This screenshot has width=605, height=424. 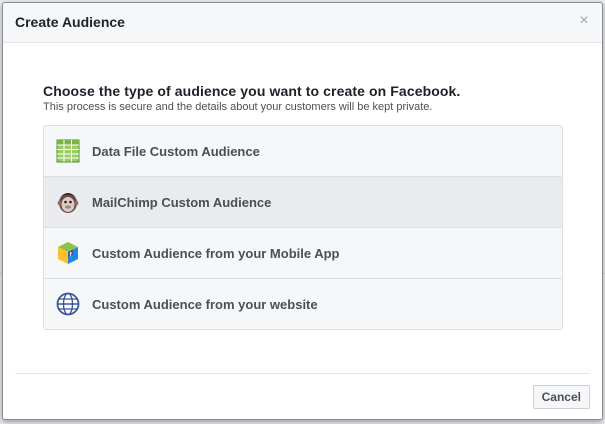 I want to click on mailchimp-icon, so click(x=68, y=202).